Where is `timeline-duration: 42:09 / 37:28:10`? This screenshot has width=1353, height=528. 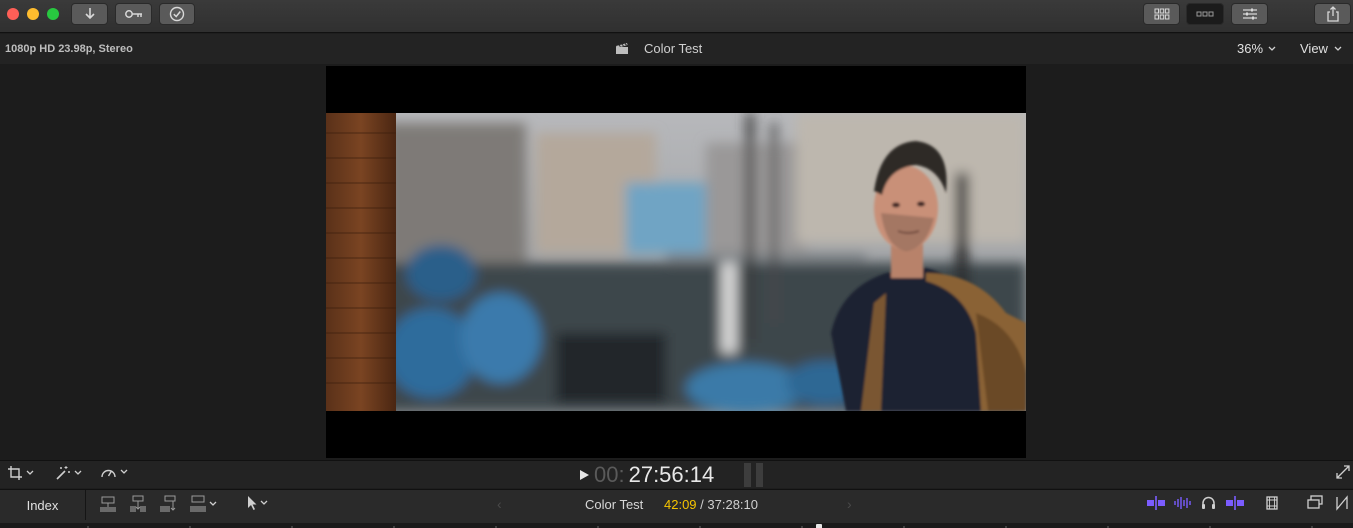 timeline-duration: 42:09 / 37:28:10 is located at coordinates (711, 504).